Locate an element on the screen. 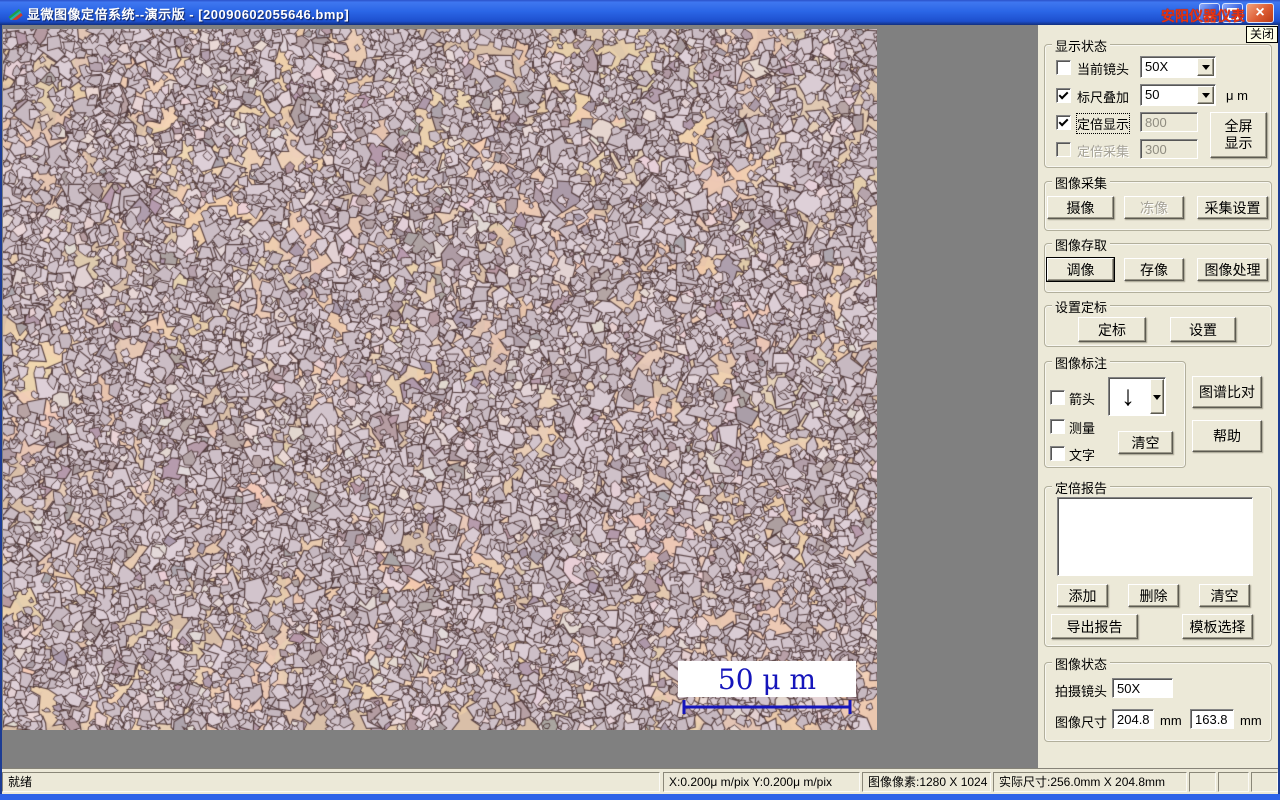 Image resolution: width=1280 pixels, height=800 pixels. template-select-button: 模板选择 is located at coordinates (1217, 626).